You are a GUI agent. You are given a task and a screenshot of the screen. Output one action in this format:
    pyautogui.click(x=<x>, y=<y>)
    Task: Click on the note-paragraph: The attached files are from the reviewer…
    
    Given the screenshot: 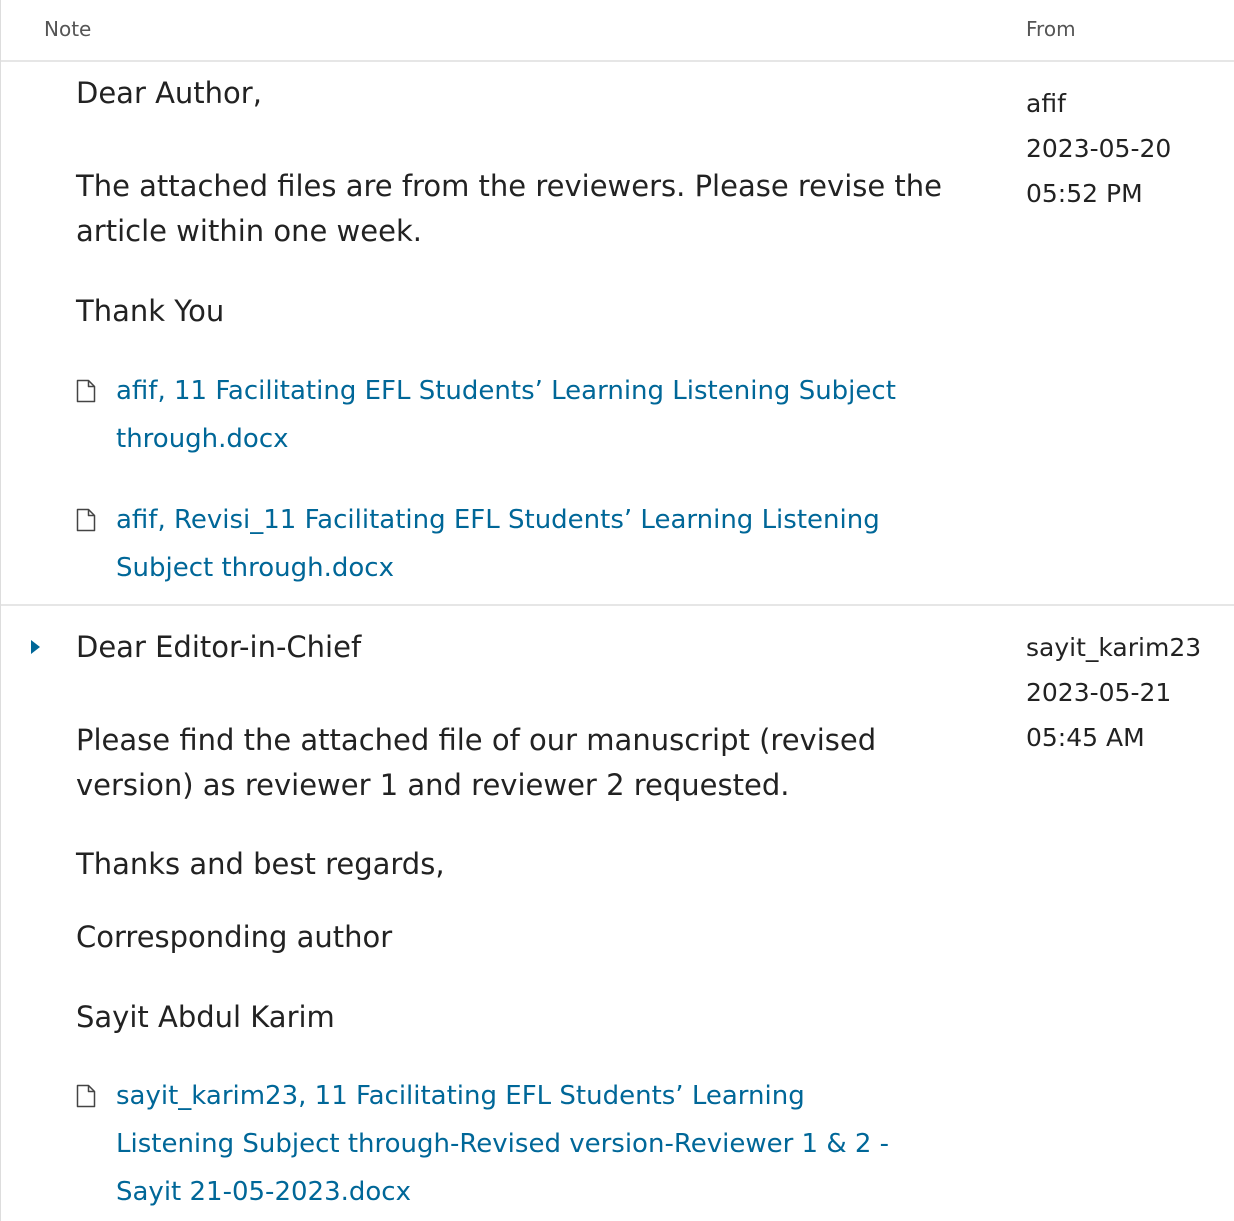 What is the action you would take?
    pyautogui.click(x=509, y=208)
    